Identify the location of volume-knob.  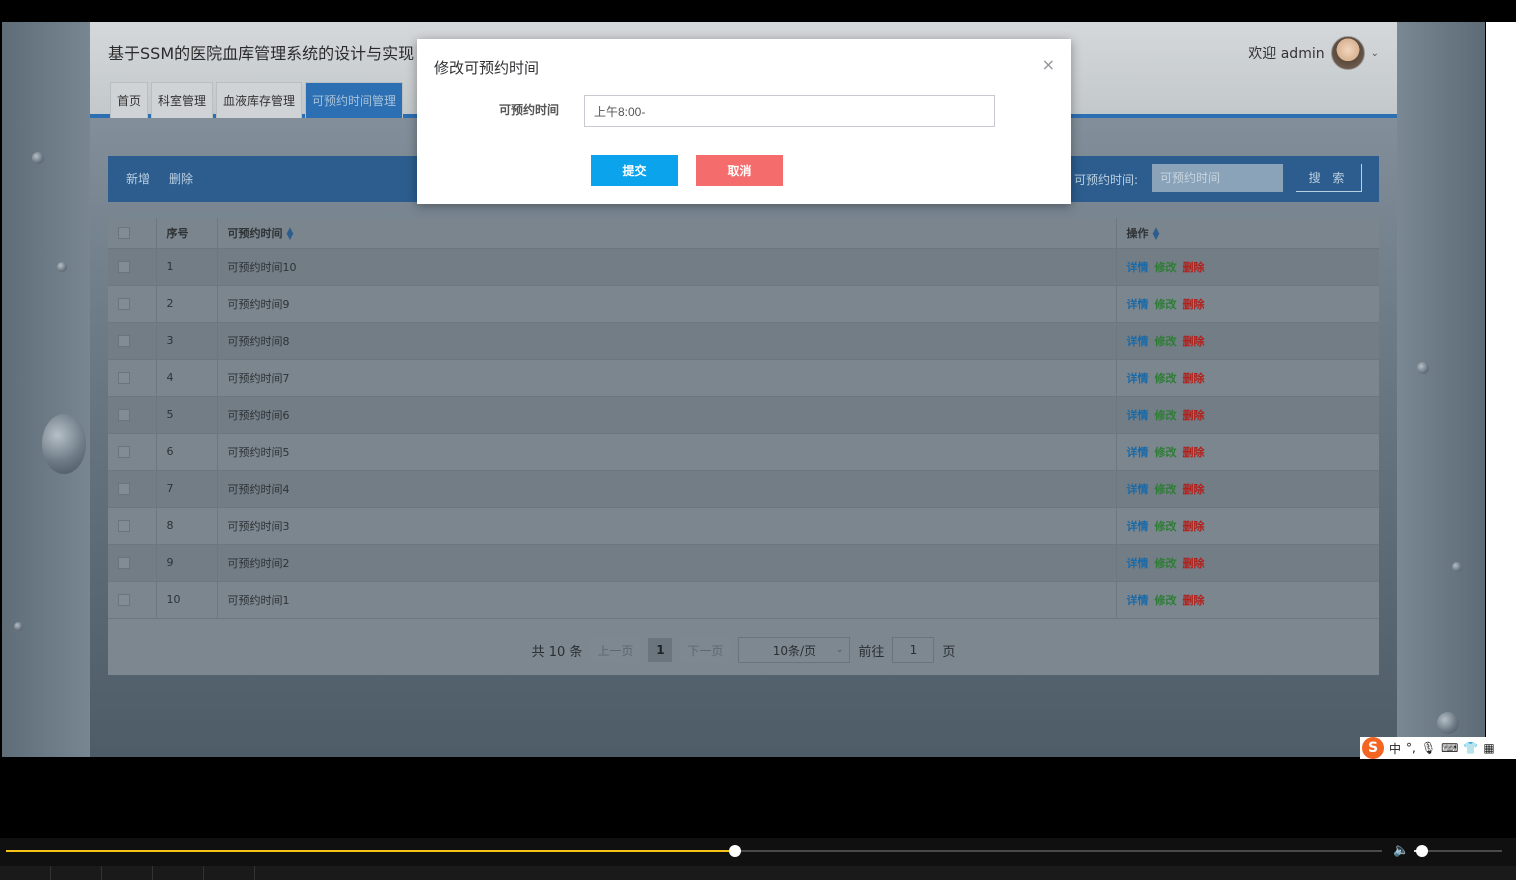
(1421, 851).